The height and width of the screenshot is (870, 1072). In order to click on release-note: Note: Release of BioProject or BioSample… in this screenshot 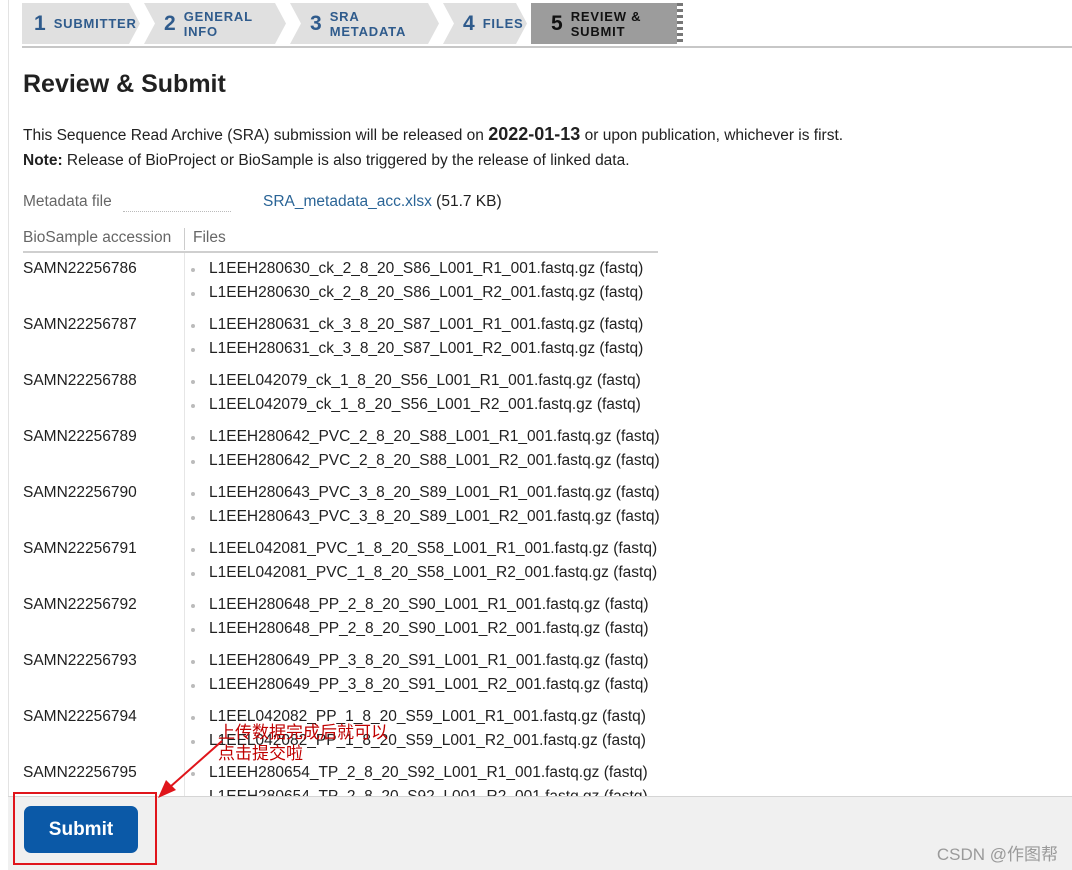, I will do `click(326, 161)`.